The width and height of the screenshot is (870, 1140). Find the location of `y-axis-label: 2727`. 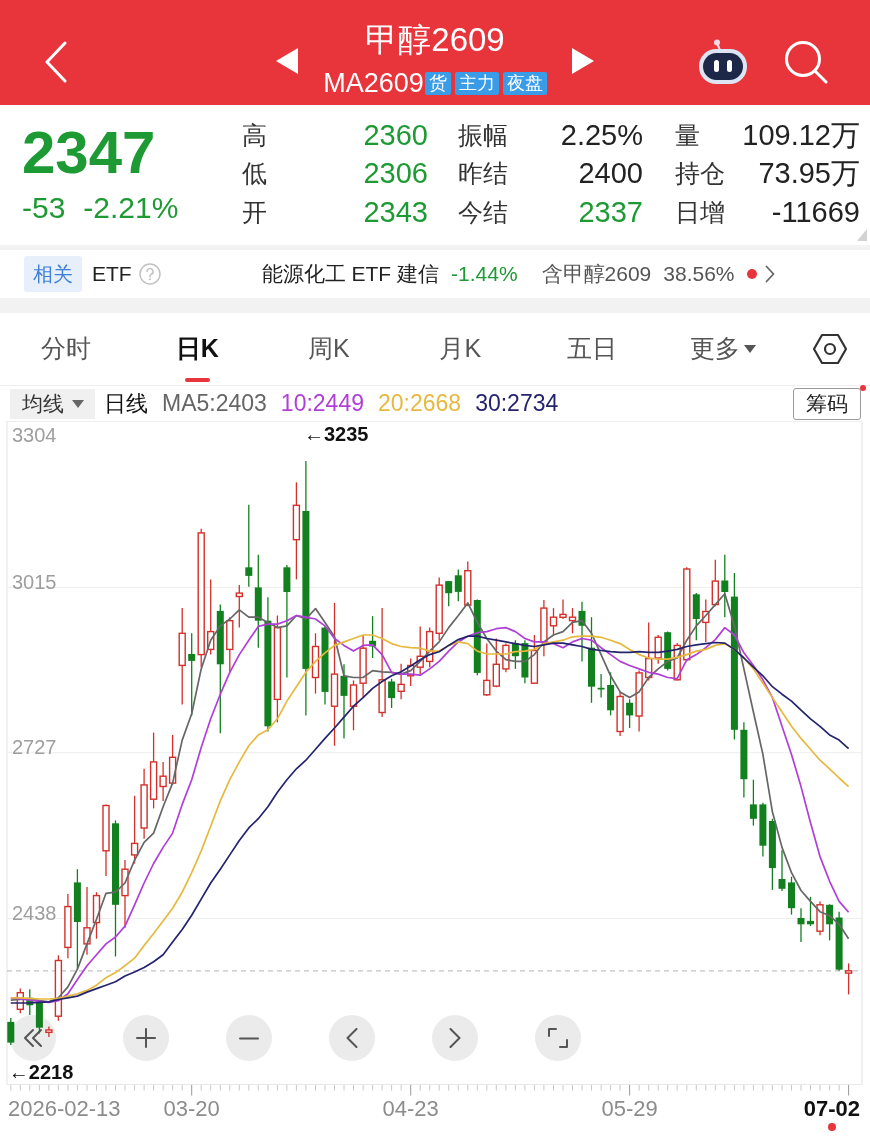

y-axis-label: 2727 is located at coordinates (34, 747).